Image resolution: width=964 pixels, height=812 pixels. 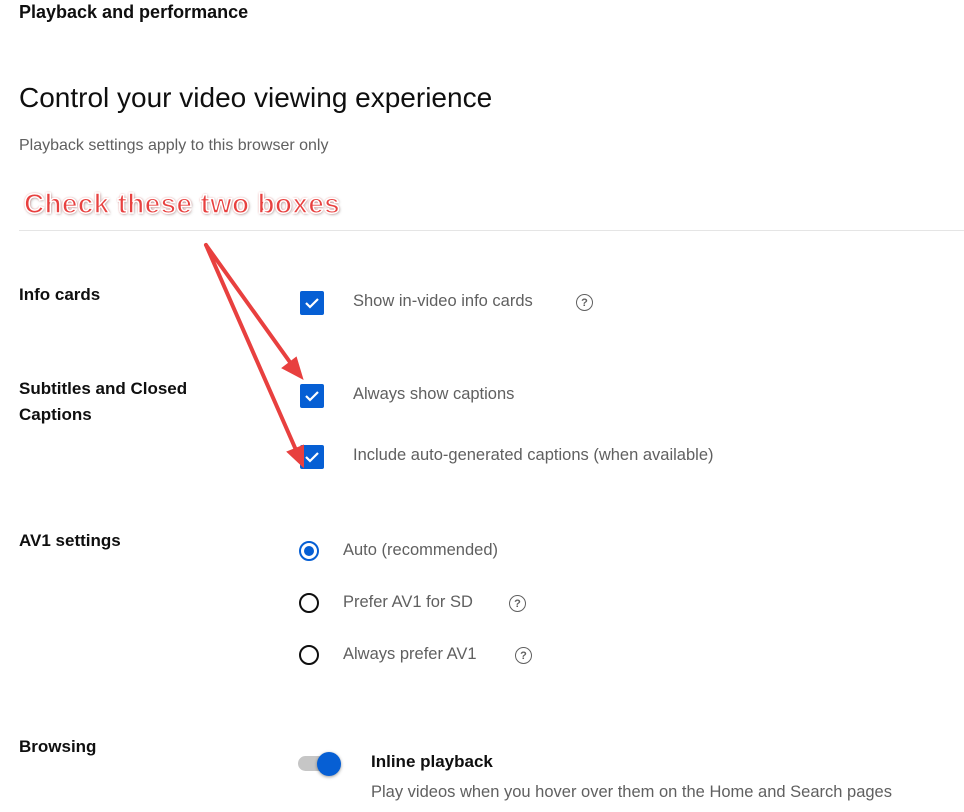 What do you see at coordinates (410, 654) in the screenshot?
I see `av1-always-label: Always prefer AV1` at bounding box center [410, 654].